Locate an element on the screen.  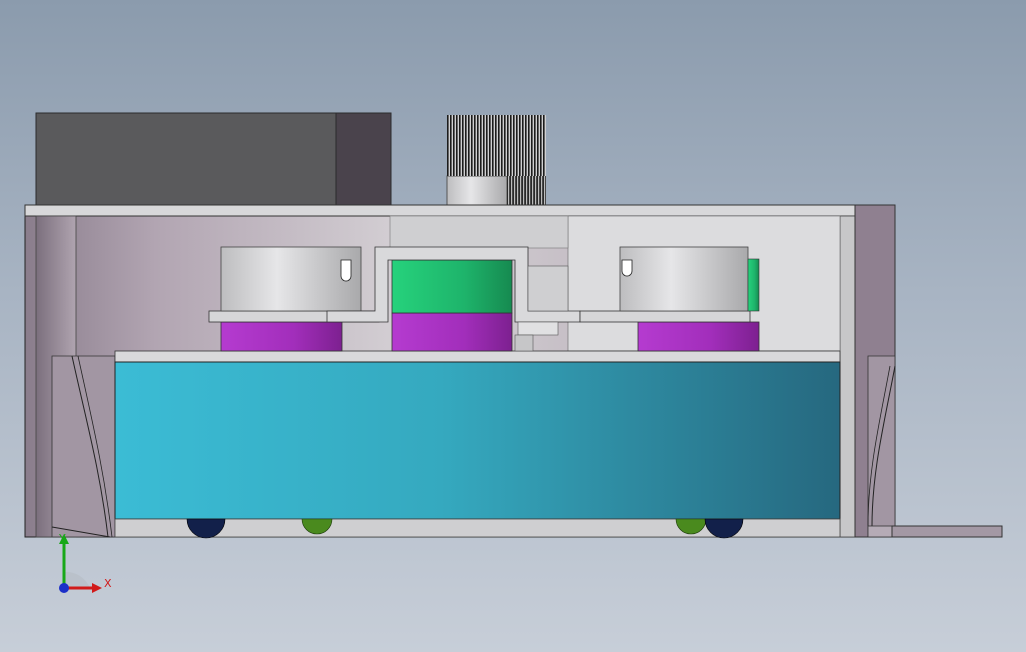
coordinate-triad: Y X is located at coordinates (85, 562).